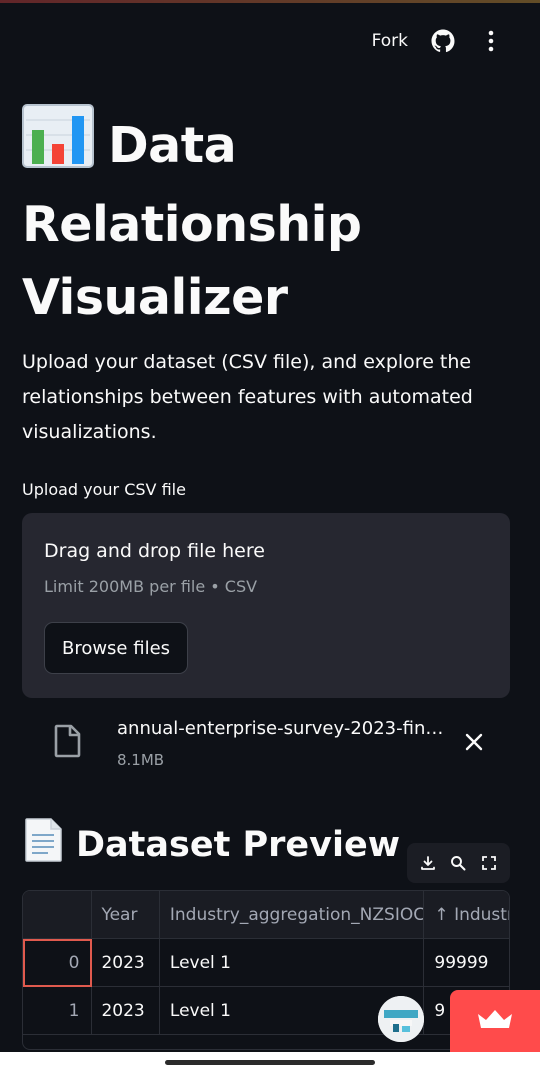  I want to click on section-title: Dataset Preview, so click(212, 844).